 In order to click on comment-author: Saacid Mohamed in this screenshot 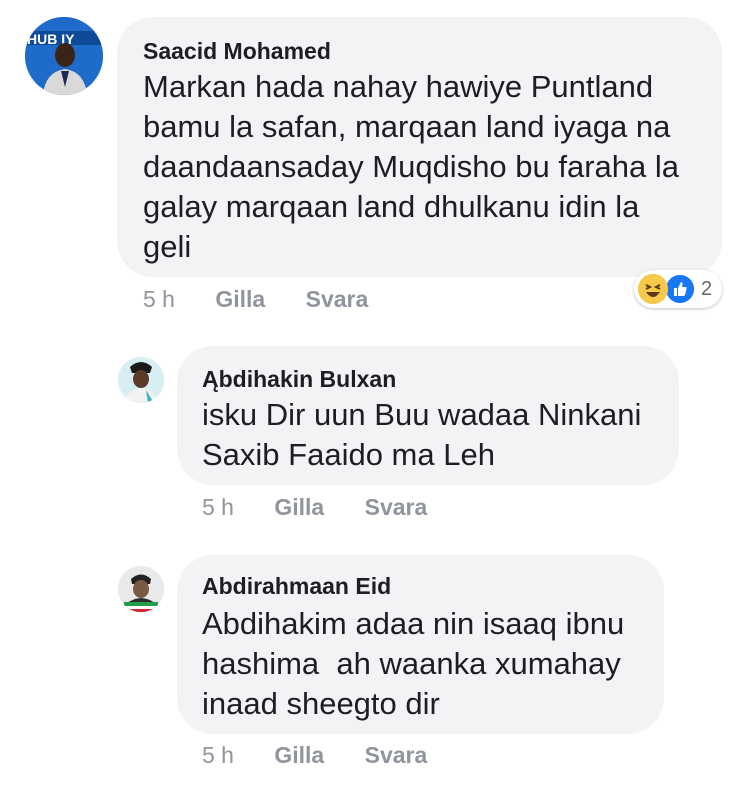, I will do `click(419, 51)`.